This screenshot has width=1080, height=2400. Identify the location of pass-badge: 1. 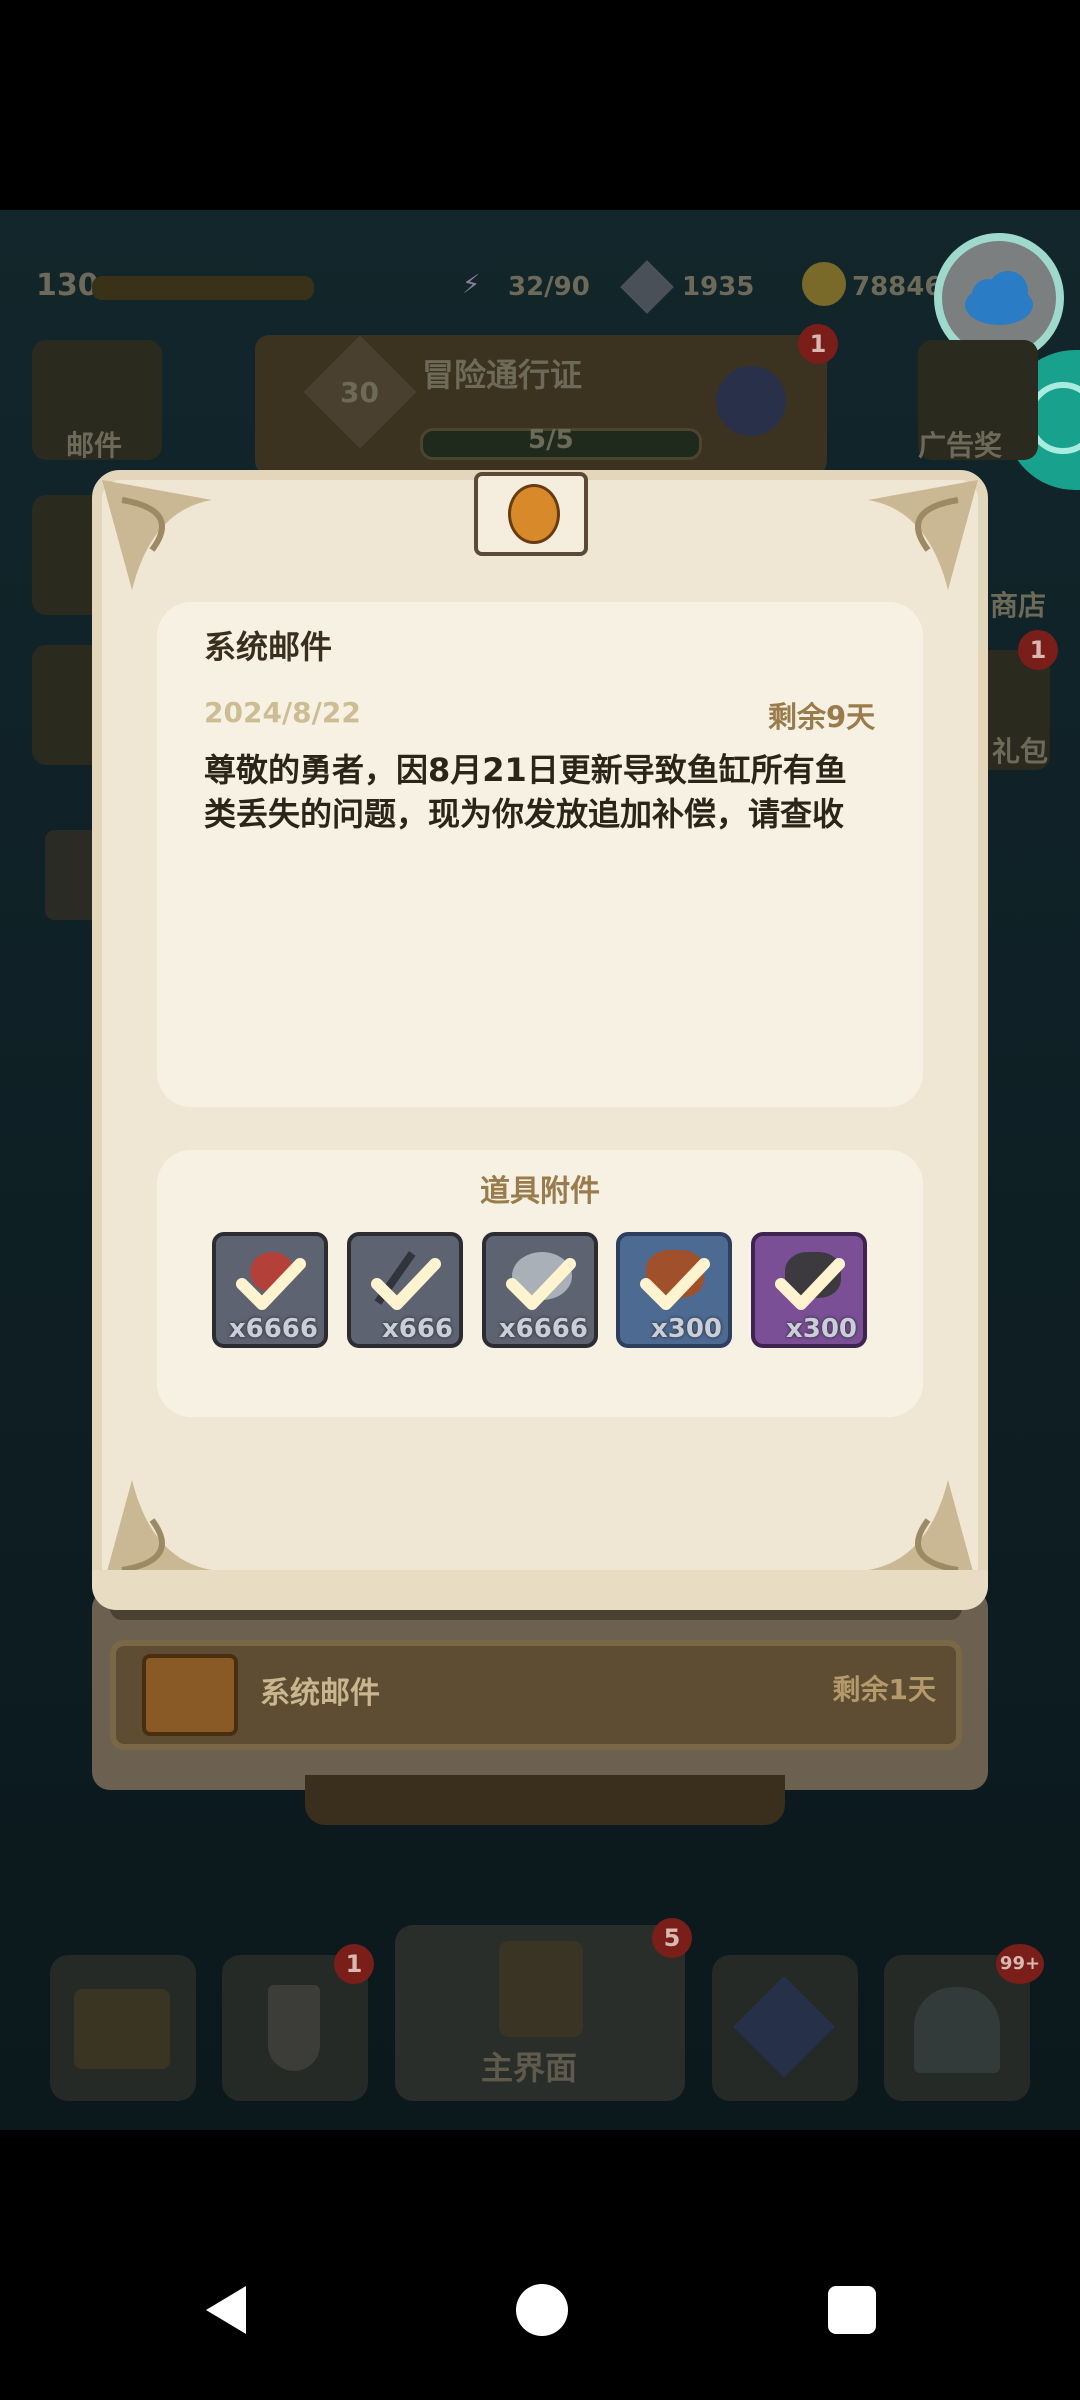
(818, 344).